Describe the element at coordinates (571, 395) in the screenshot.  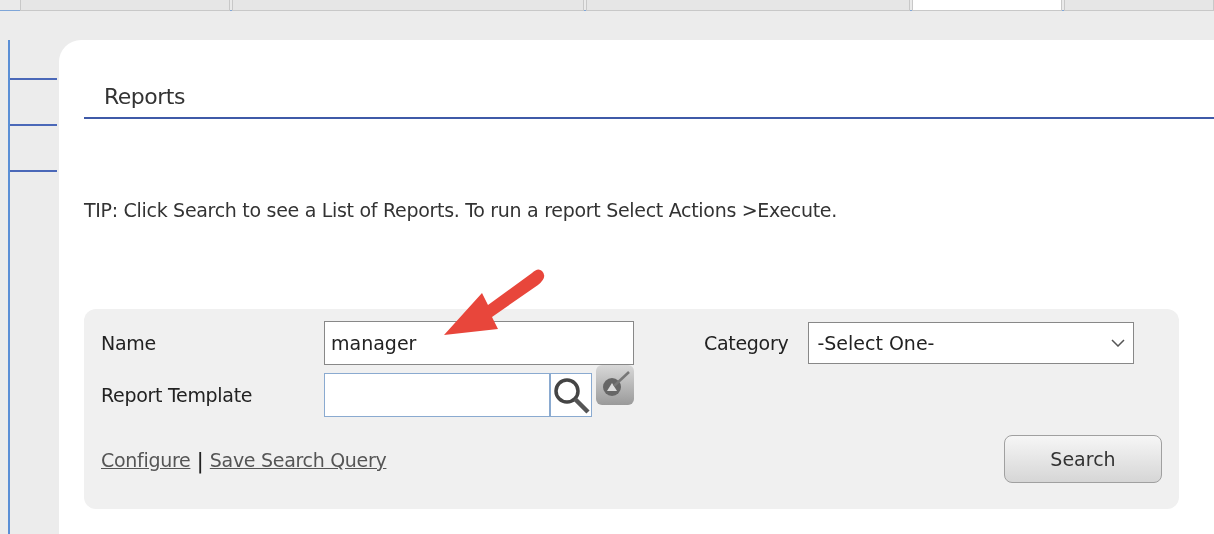
I see `search-icon` at that location.